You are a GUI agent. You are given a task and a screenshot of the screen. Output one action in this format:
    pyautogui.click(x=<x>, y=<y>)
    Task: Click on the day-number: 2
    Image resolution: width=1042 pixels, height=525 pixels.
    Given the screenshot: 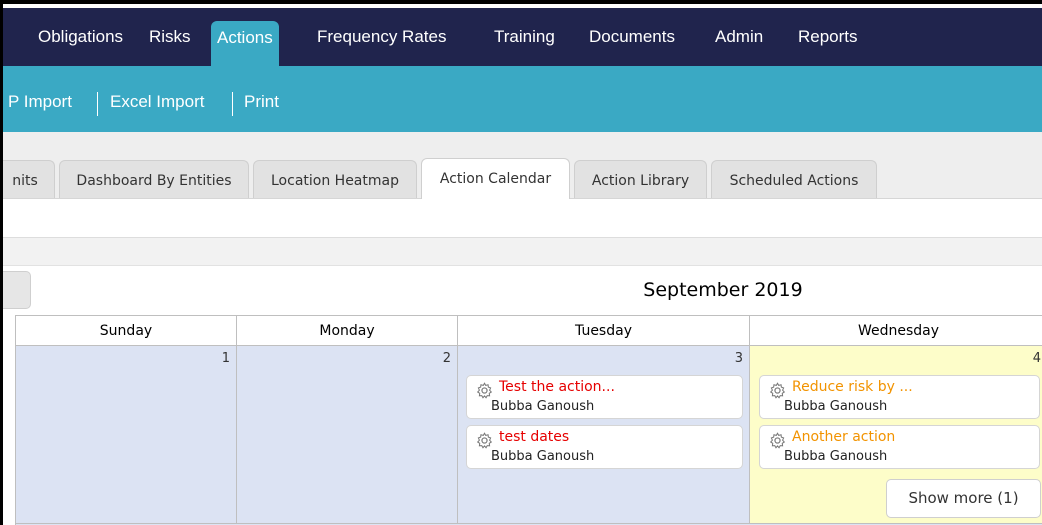 What is the action you would take?
    pyautogui.click(x=446, y=358)
    